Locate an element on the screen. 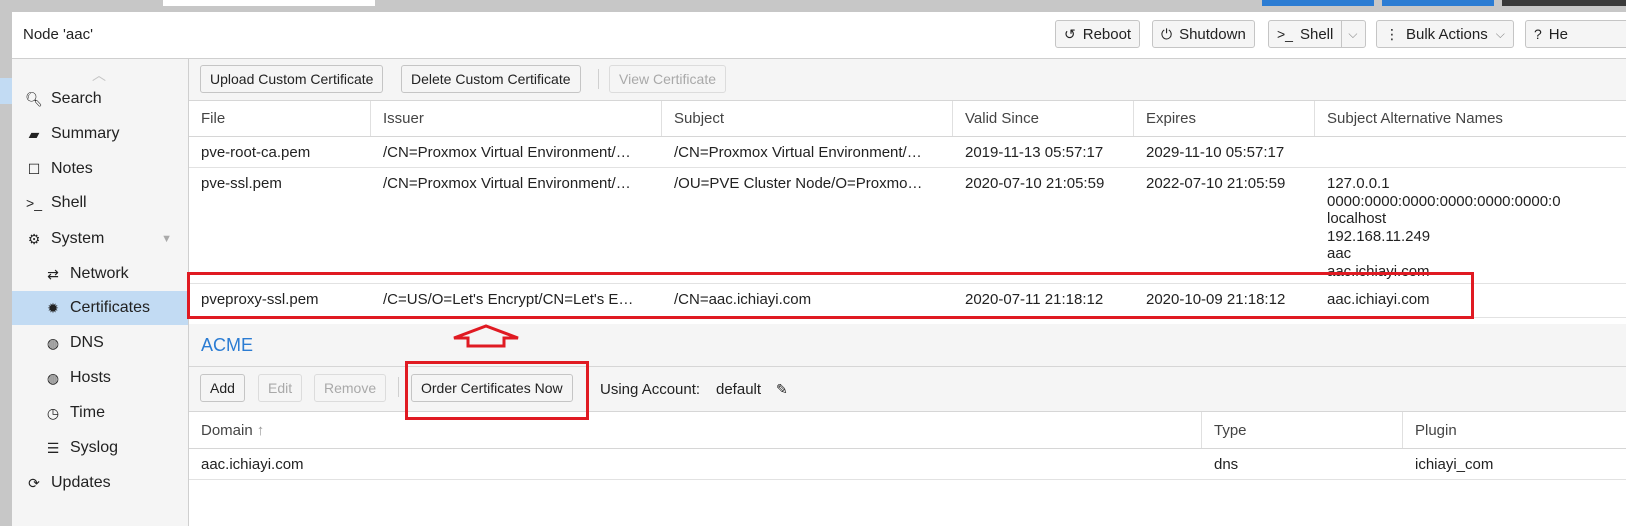 This screenshot has width=1626, height=526. cell-file: pve-root-ca.pem is located at coordinates (256, 152).